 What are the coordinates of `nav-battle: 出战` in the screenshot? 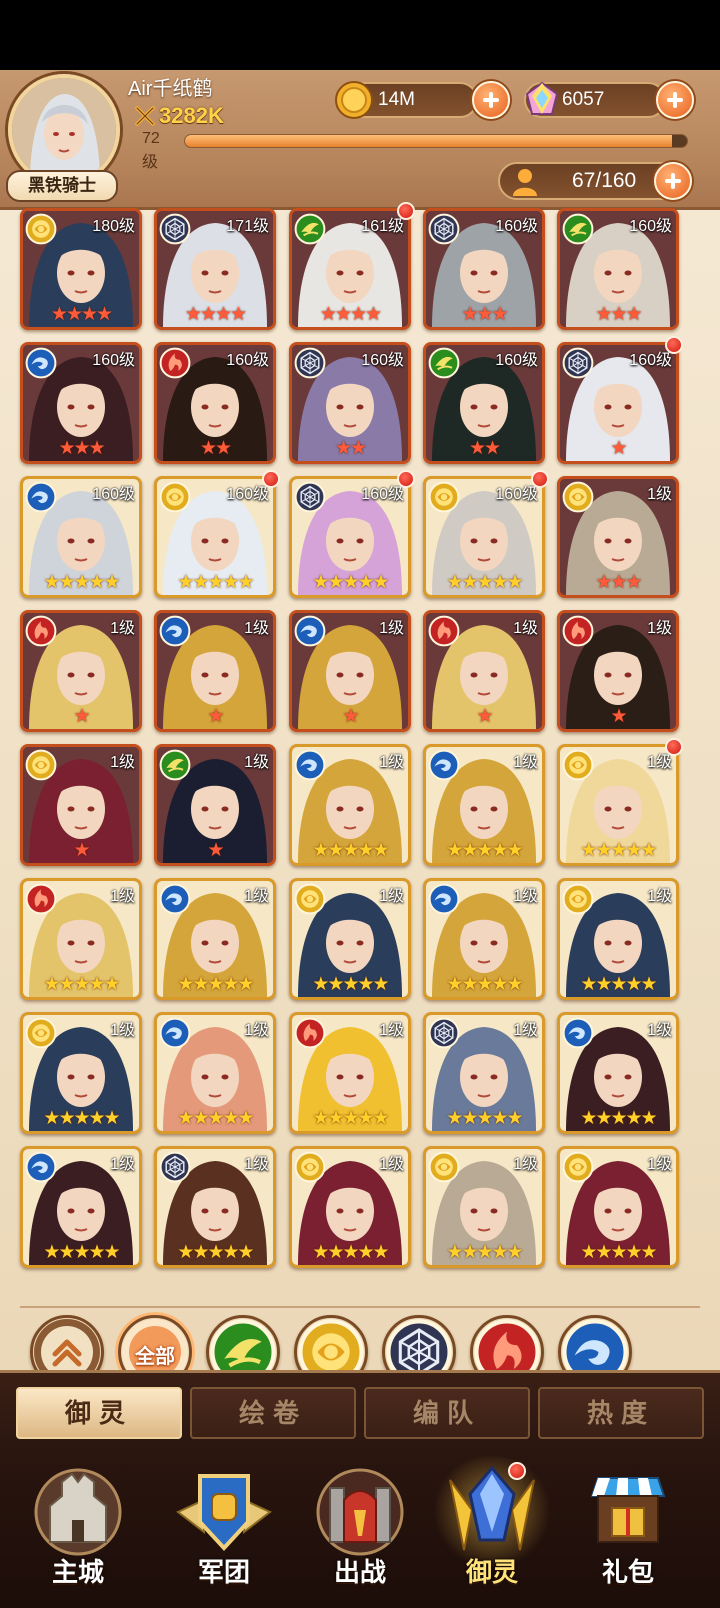 It's located at (360, 1530).